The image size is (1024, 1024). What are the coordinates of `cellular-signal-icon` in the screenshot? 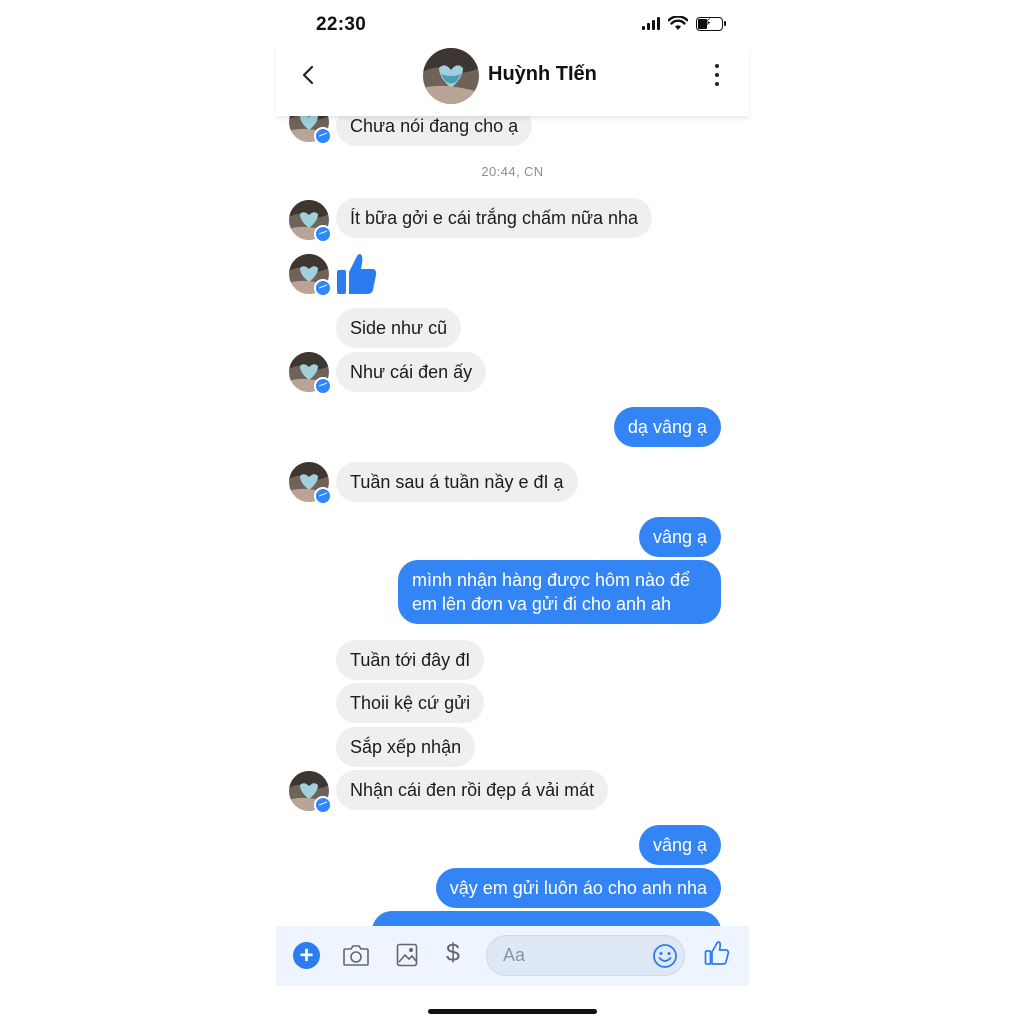 It's located at (651, 23).